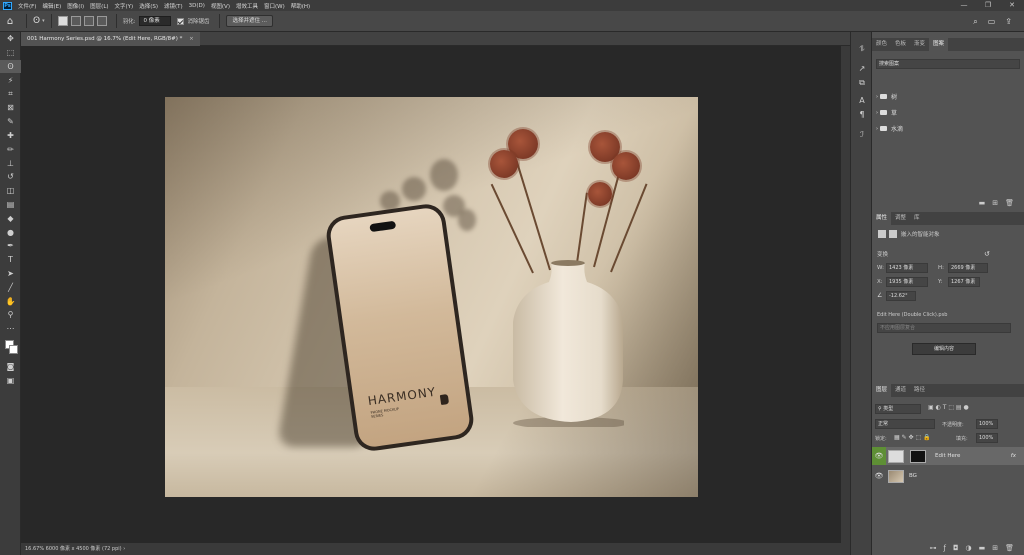 The image size is (1024, 555). Describe the element at coordinates (881, 44) in the screenshot. I see `tab-color: 颜色` at that location.